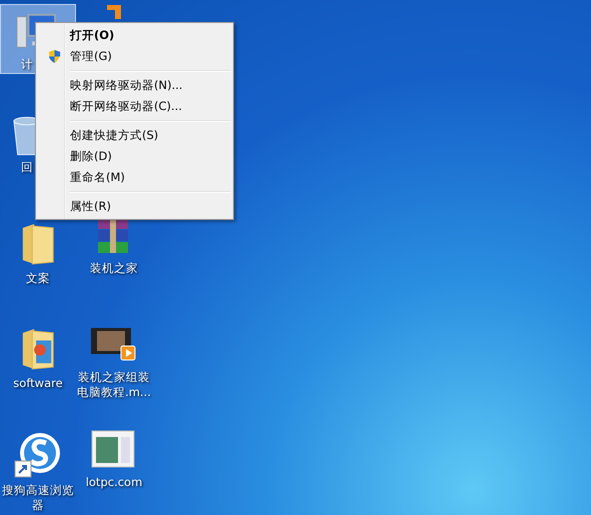  I want to click on icon-label: 搜狗高速浏览器, so click(38, 498).